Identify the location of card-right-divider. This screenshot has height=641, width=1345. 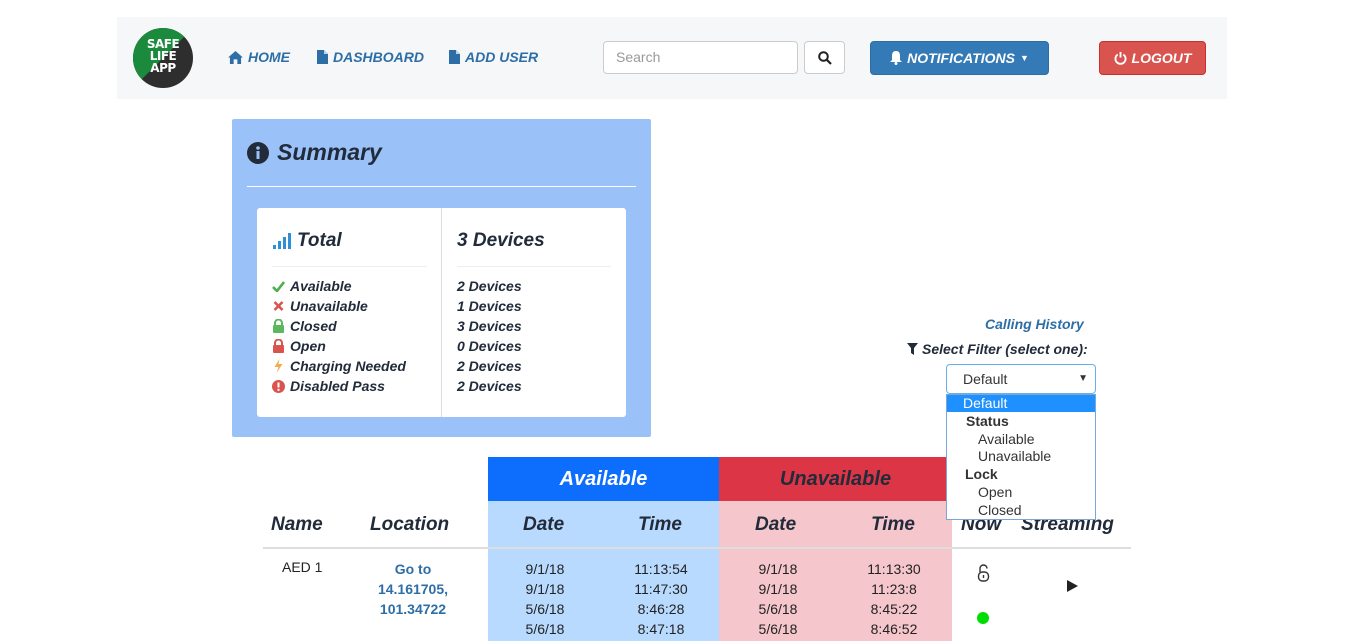
(534, 266).